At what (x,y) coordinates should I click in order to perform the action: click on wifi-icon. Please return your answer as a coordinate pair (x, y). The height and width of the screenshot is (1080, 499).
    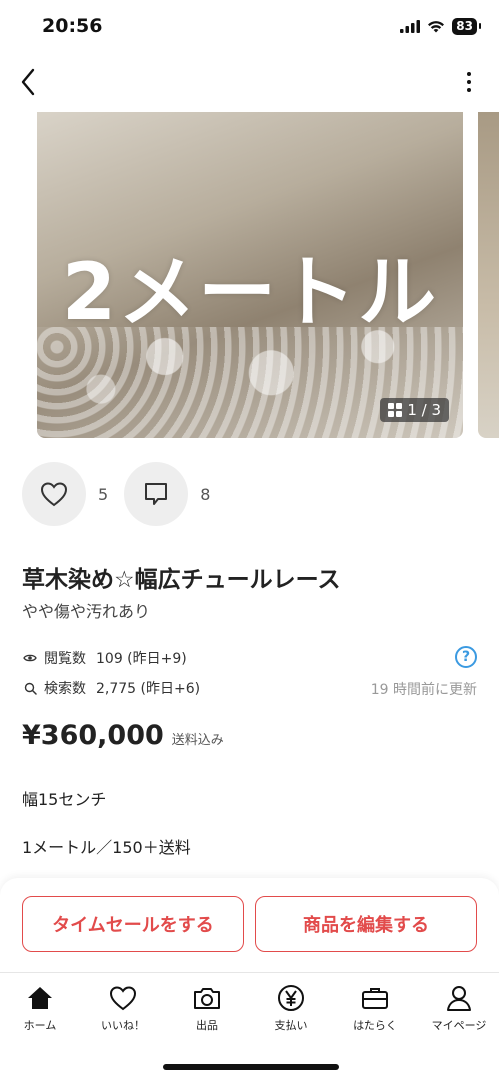
    Looking at the image, I should click on (436, 27).